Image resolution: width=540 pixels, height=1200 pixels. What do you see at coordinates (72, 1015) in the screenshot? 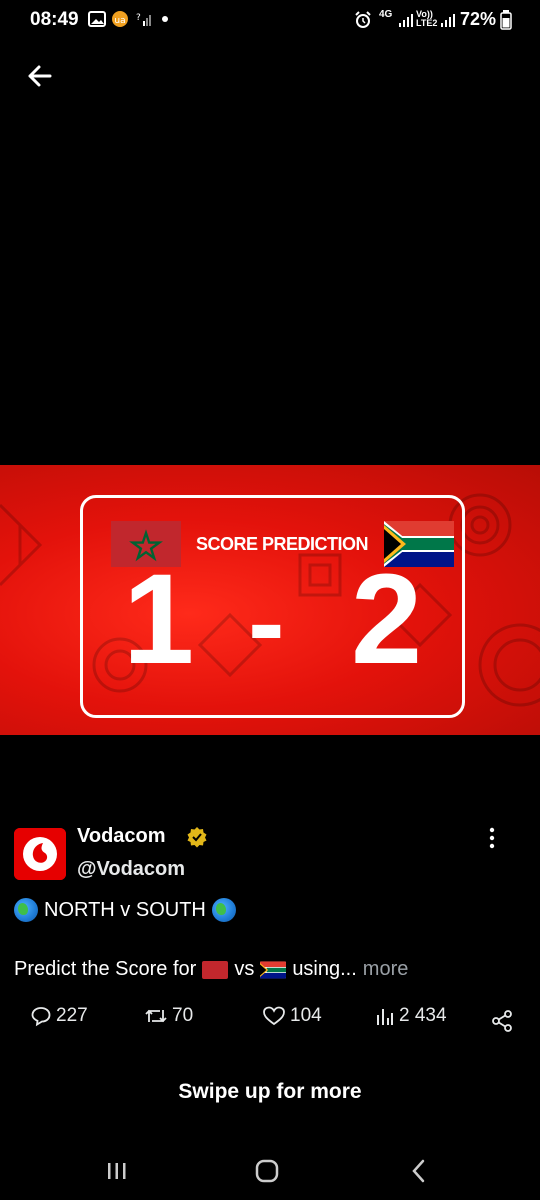
I see `reply-count: 227` at bounding box center [72, 1015].